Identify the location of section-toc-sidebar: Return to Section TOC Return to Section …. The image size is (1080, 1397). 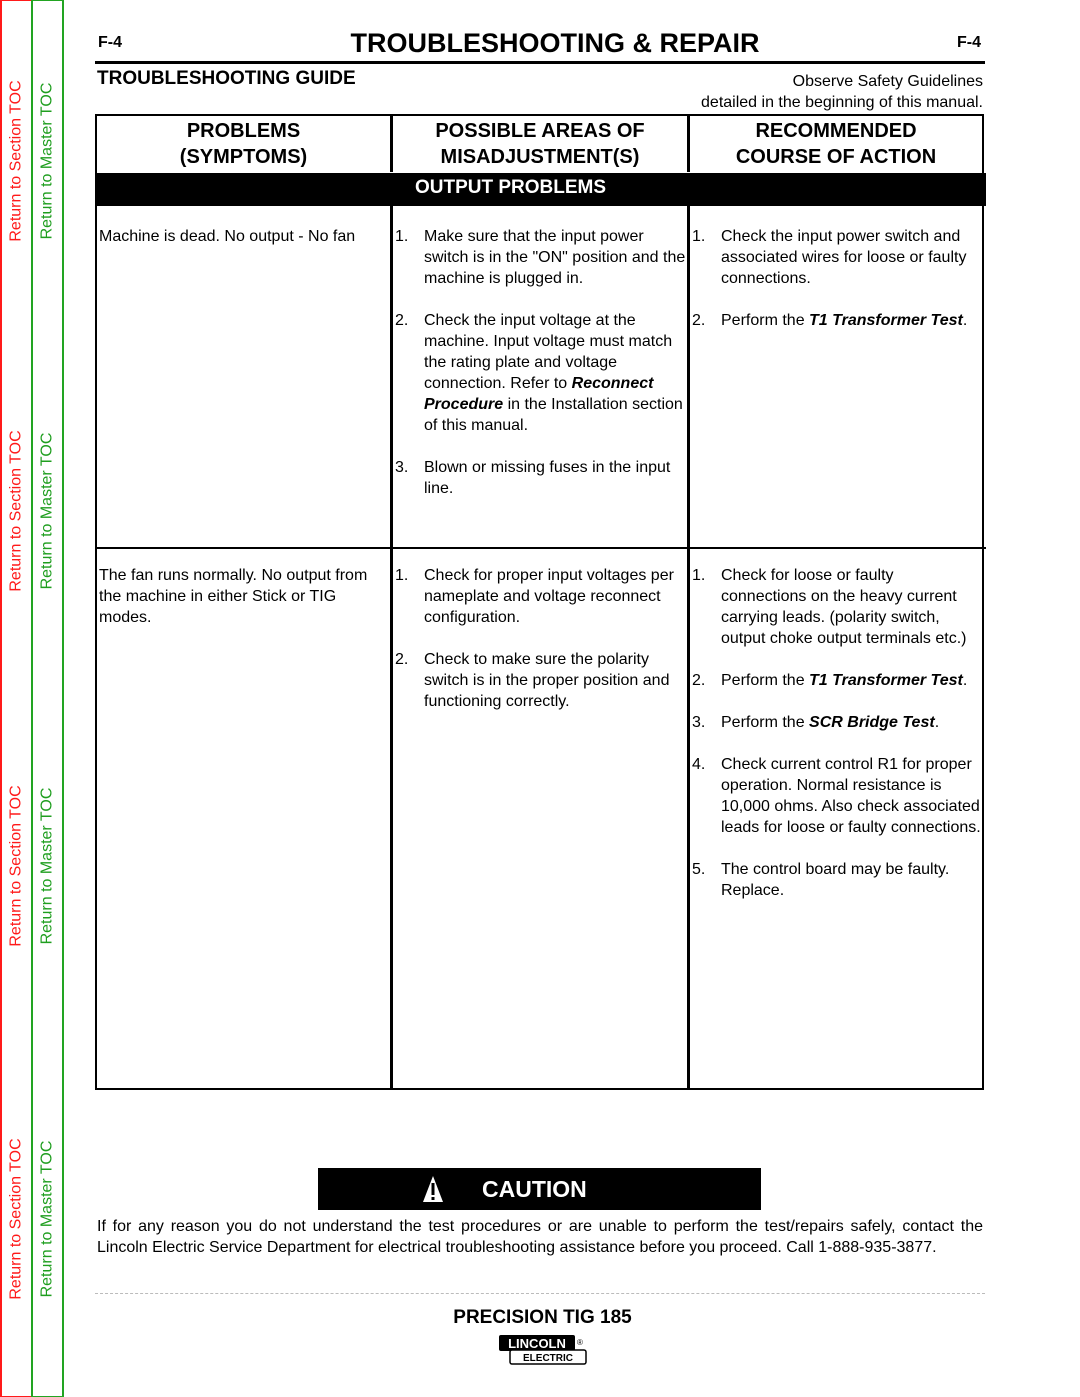
(16, 698).